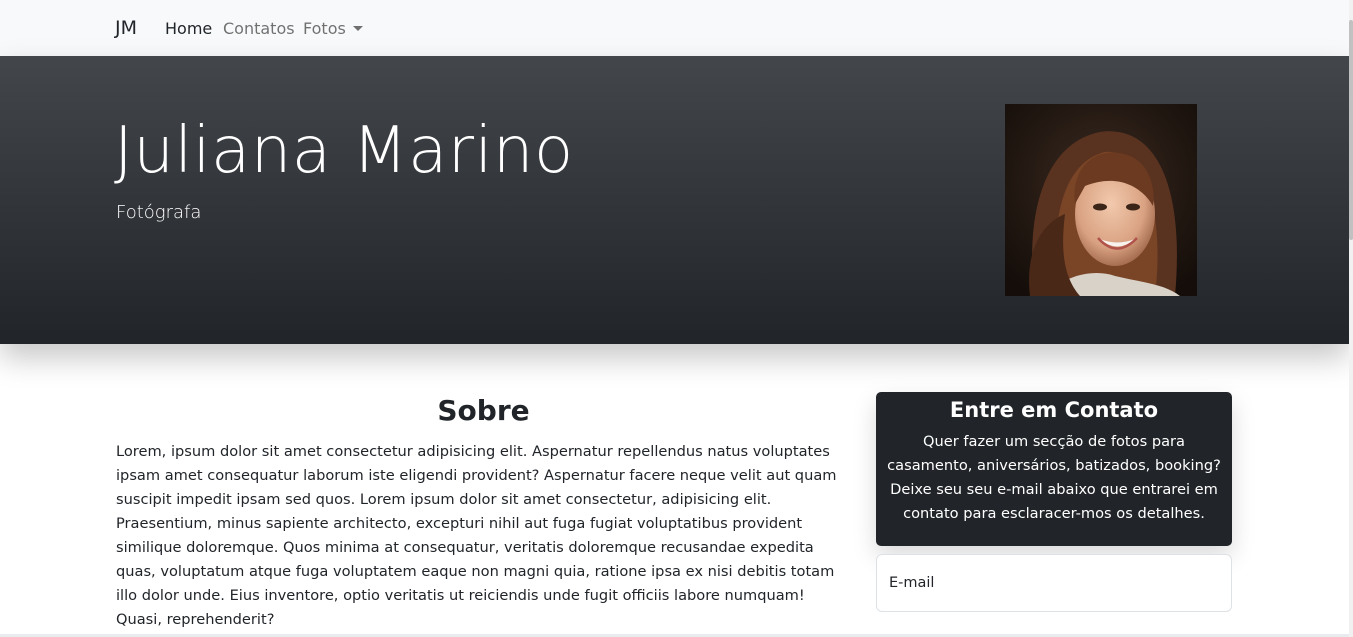  Describe the element at coordinates (159, 212) in the screenshot. I see `hero-subtitle: Fotógrafa` at that location.